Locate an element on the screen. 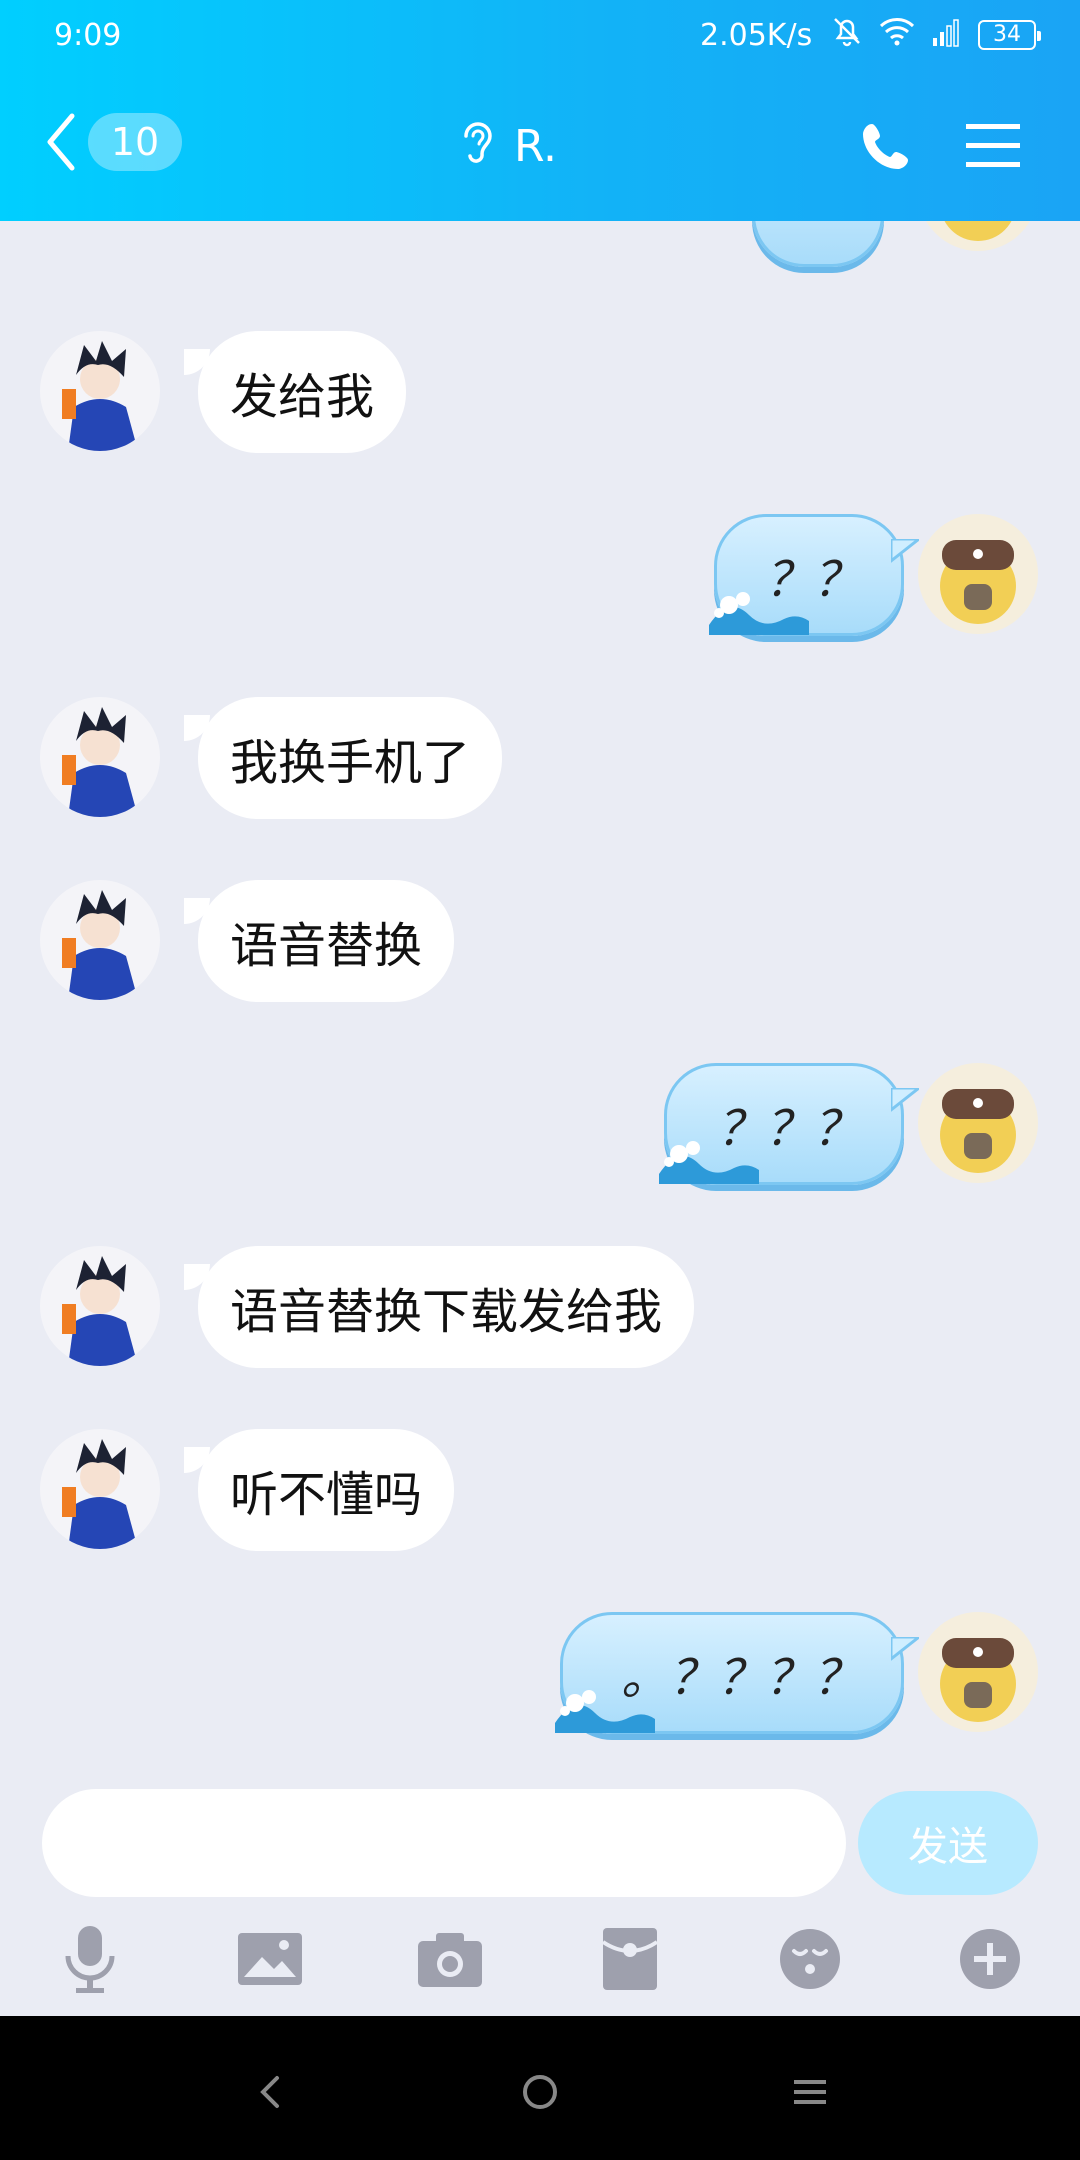  title-bar: 10 R. is located at coordinates (540, 146).